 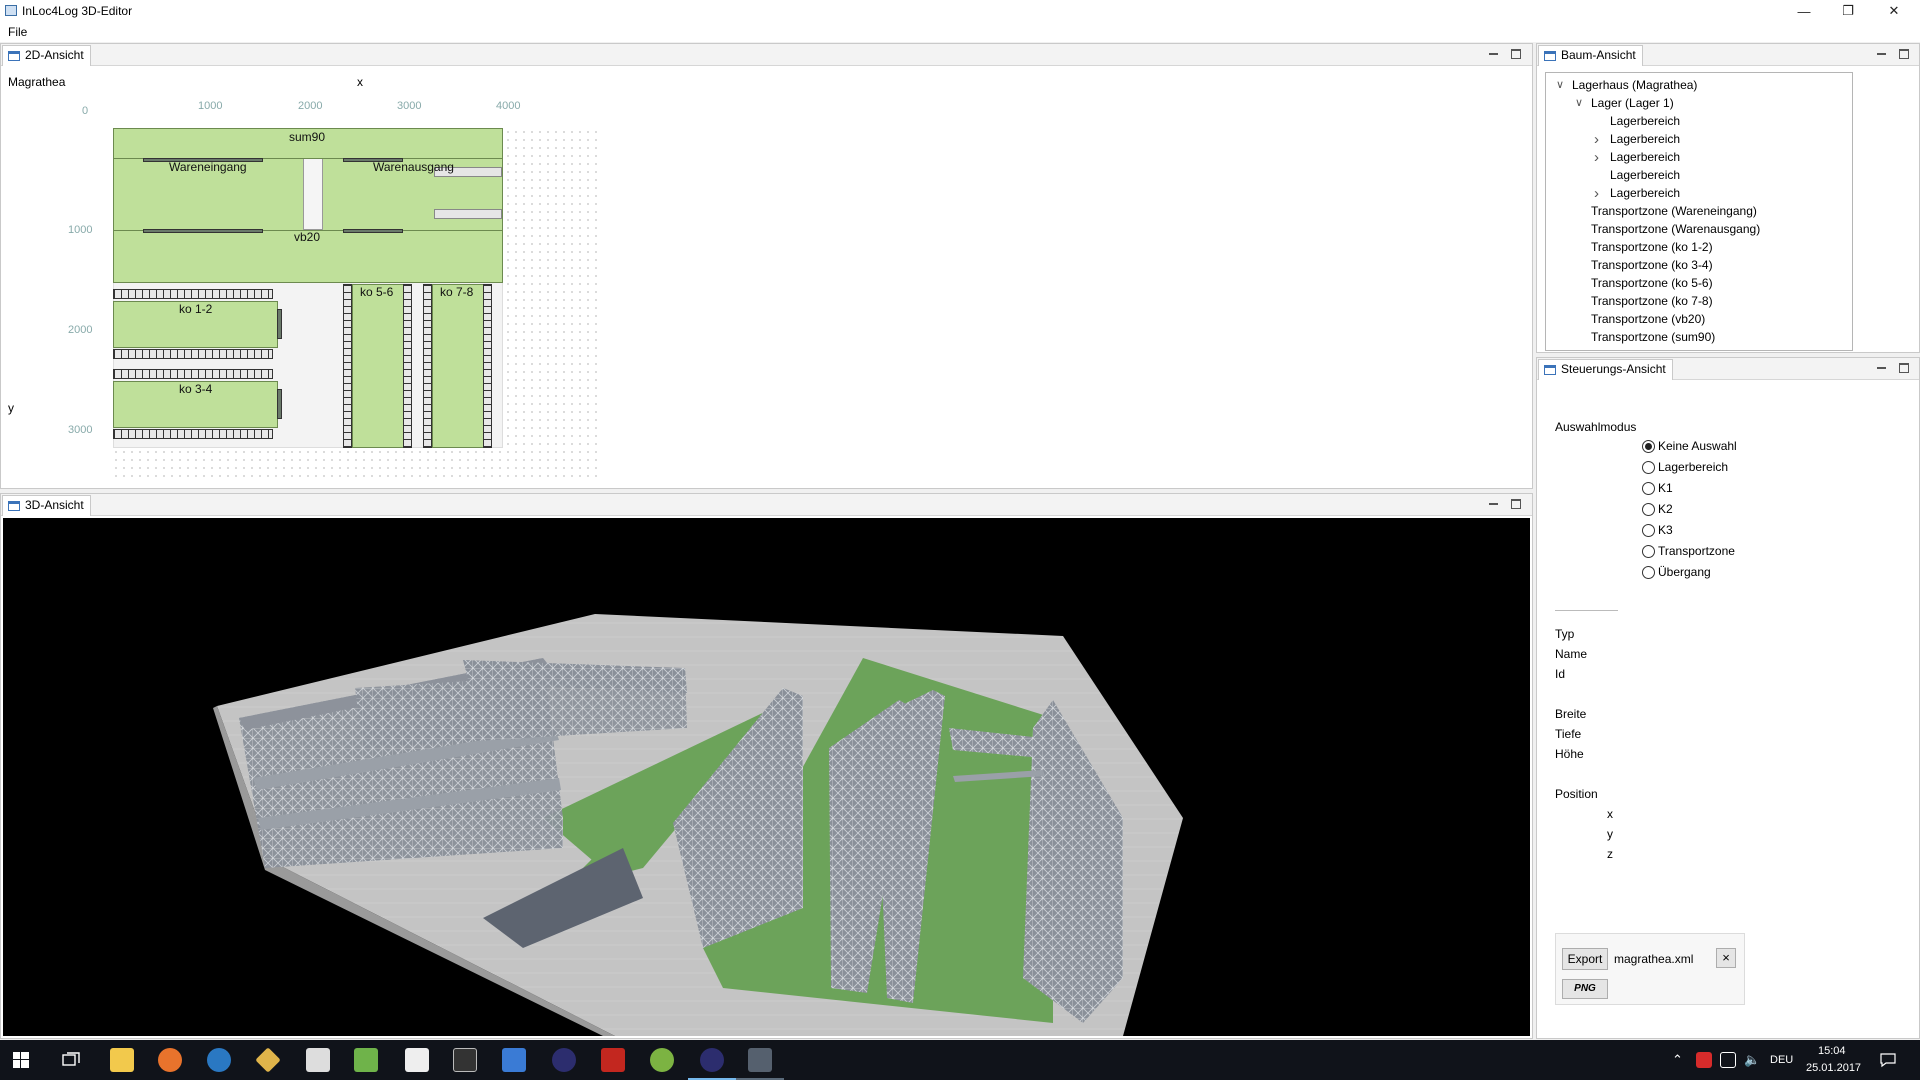 I want to click on file-explorer-icon, so click(x=122, y=1060).